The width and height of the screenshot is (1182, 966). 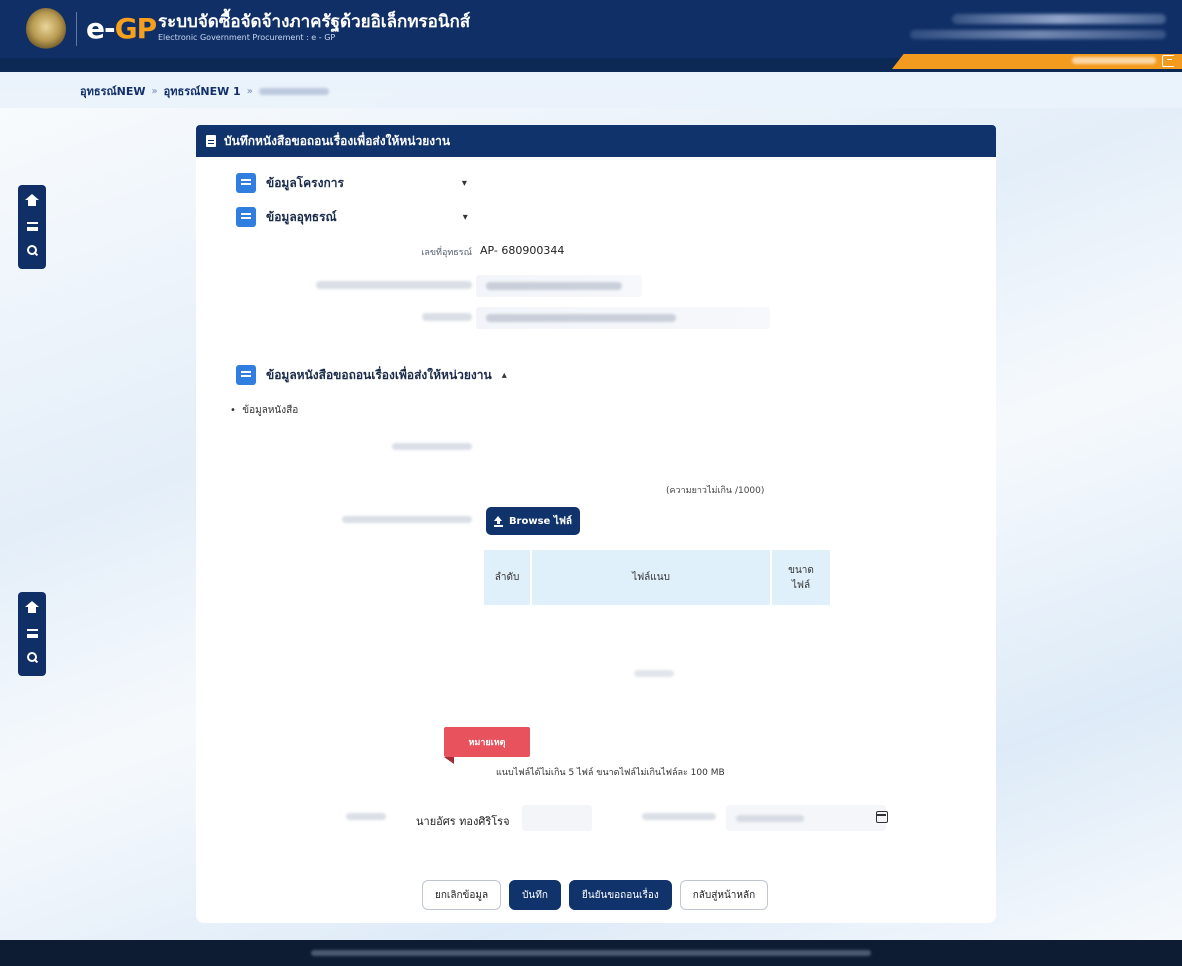 I want to click on note-badge: หมายเหตุ, so click(x=487, y=742).